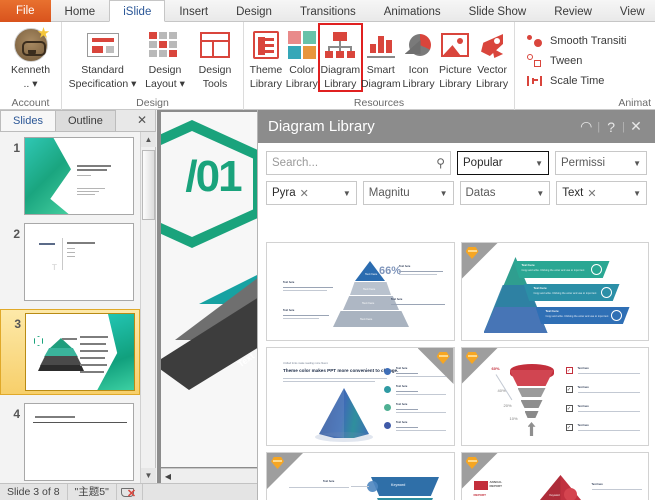  I want to click on slides-panel-tabs: Slides Outline ✕, so click(77, 121).